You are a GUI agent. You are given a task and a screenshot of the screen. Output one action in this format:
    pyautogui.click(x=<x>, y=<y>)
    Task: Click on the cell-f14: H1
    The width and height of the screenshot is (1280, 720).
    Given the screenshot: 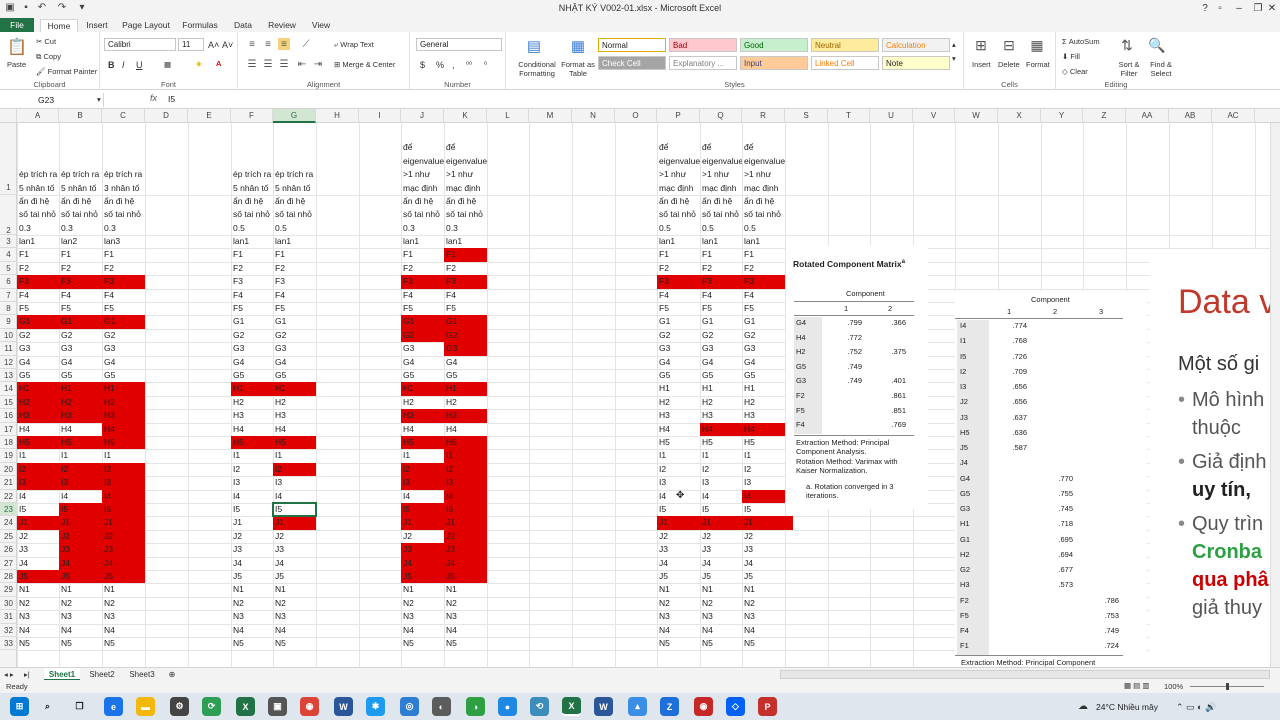 What is the action you would take?
    pyautogui.click(x=237, y=388)
    